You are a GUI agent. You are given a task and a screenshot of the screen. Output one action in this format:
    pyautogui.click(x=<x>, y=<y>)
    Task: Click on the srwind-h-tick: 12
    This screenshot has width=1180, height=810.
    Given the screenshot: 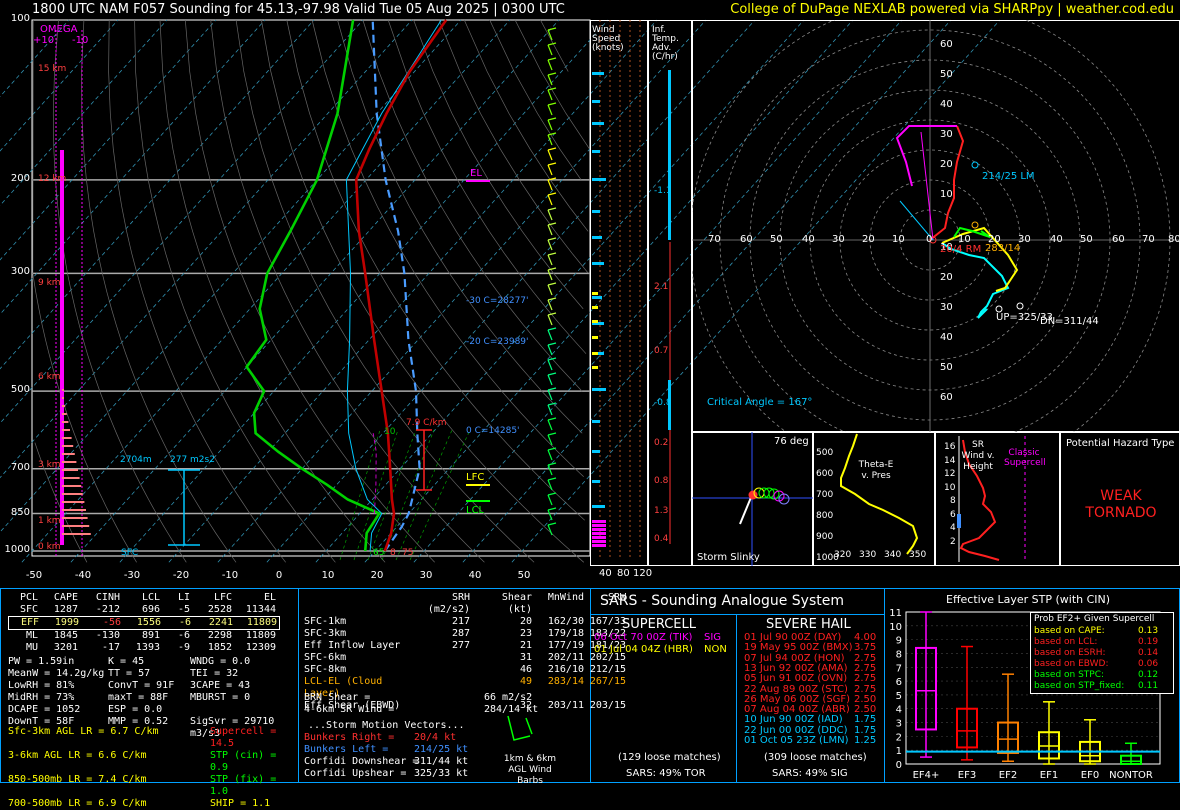 What is the action you would take?
    pyautogui.click(x=950, y=474)
    